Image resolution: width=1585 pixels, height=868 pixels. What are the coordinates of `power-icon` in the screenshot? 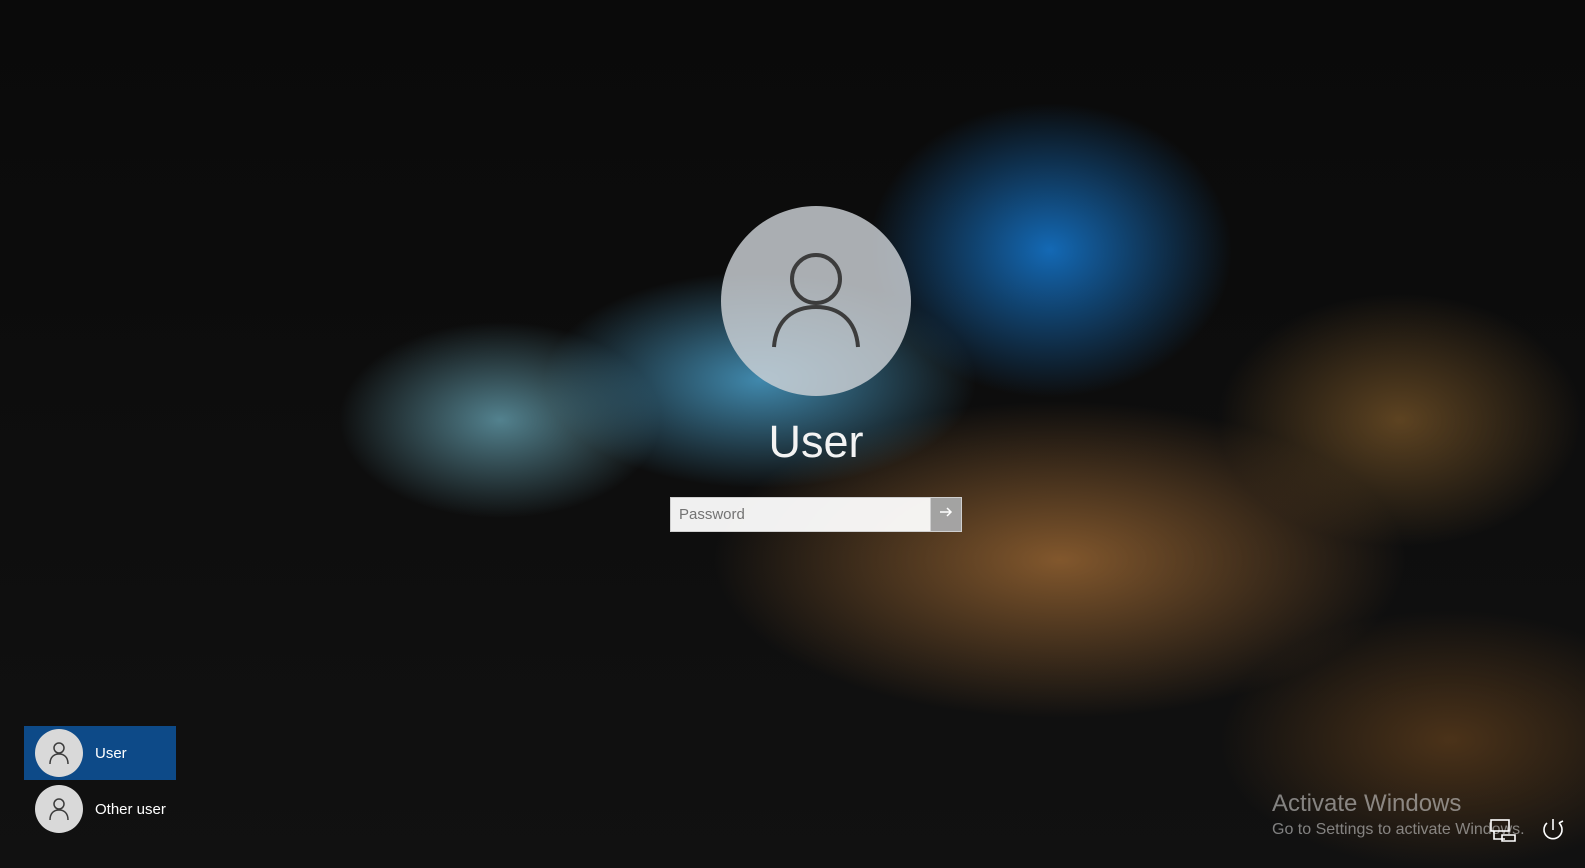 It's located at (1553, 832).